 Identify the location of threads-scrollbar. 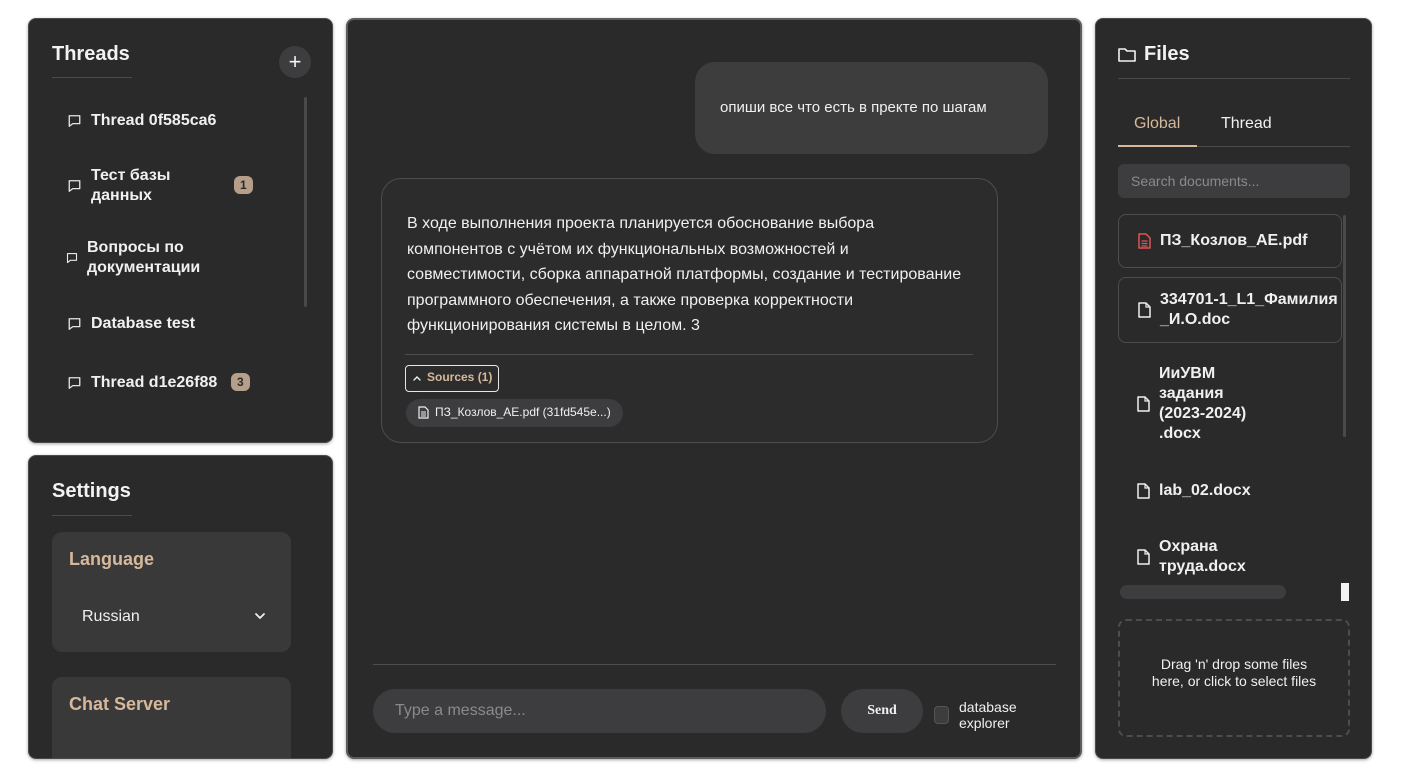
(305, 202).